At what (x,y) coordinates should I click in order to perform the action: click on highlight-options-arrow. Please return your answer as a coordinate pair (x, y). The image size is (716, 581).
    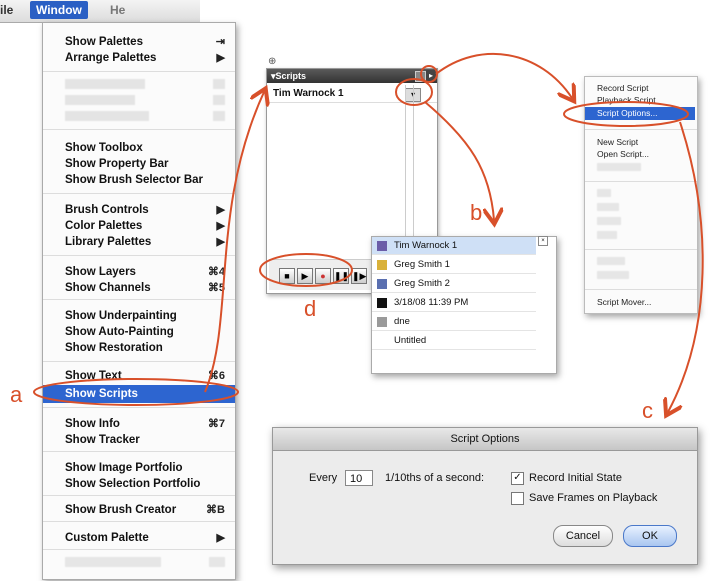
    Looking at the image, I should click on (429, 74).